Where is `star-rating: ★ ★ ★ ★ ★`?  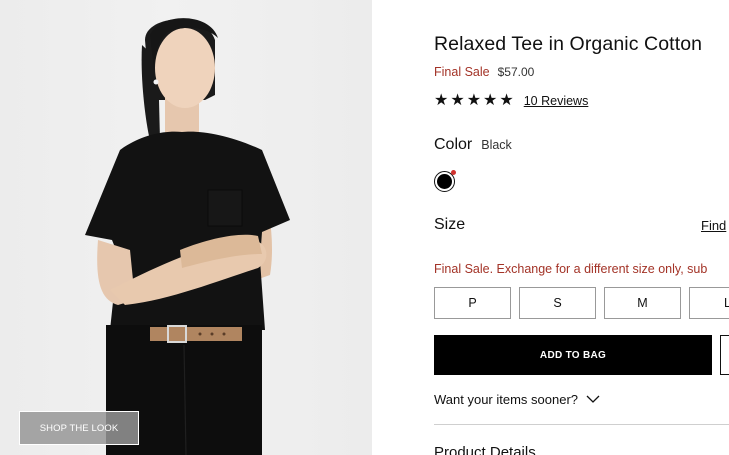 star-rating: ★ ★ ★ ★ ★ is located at coordinates (474, 101).